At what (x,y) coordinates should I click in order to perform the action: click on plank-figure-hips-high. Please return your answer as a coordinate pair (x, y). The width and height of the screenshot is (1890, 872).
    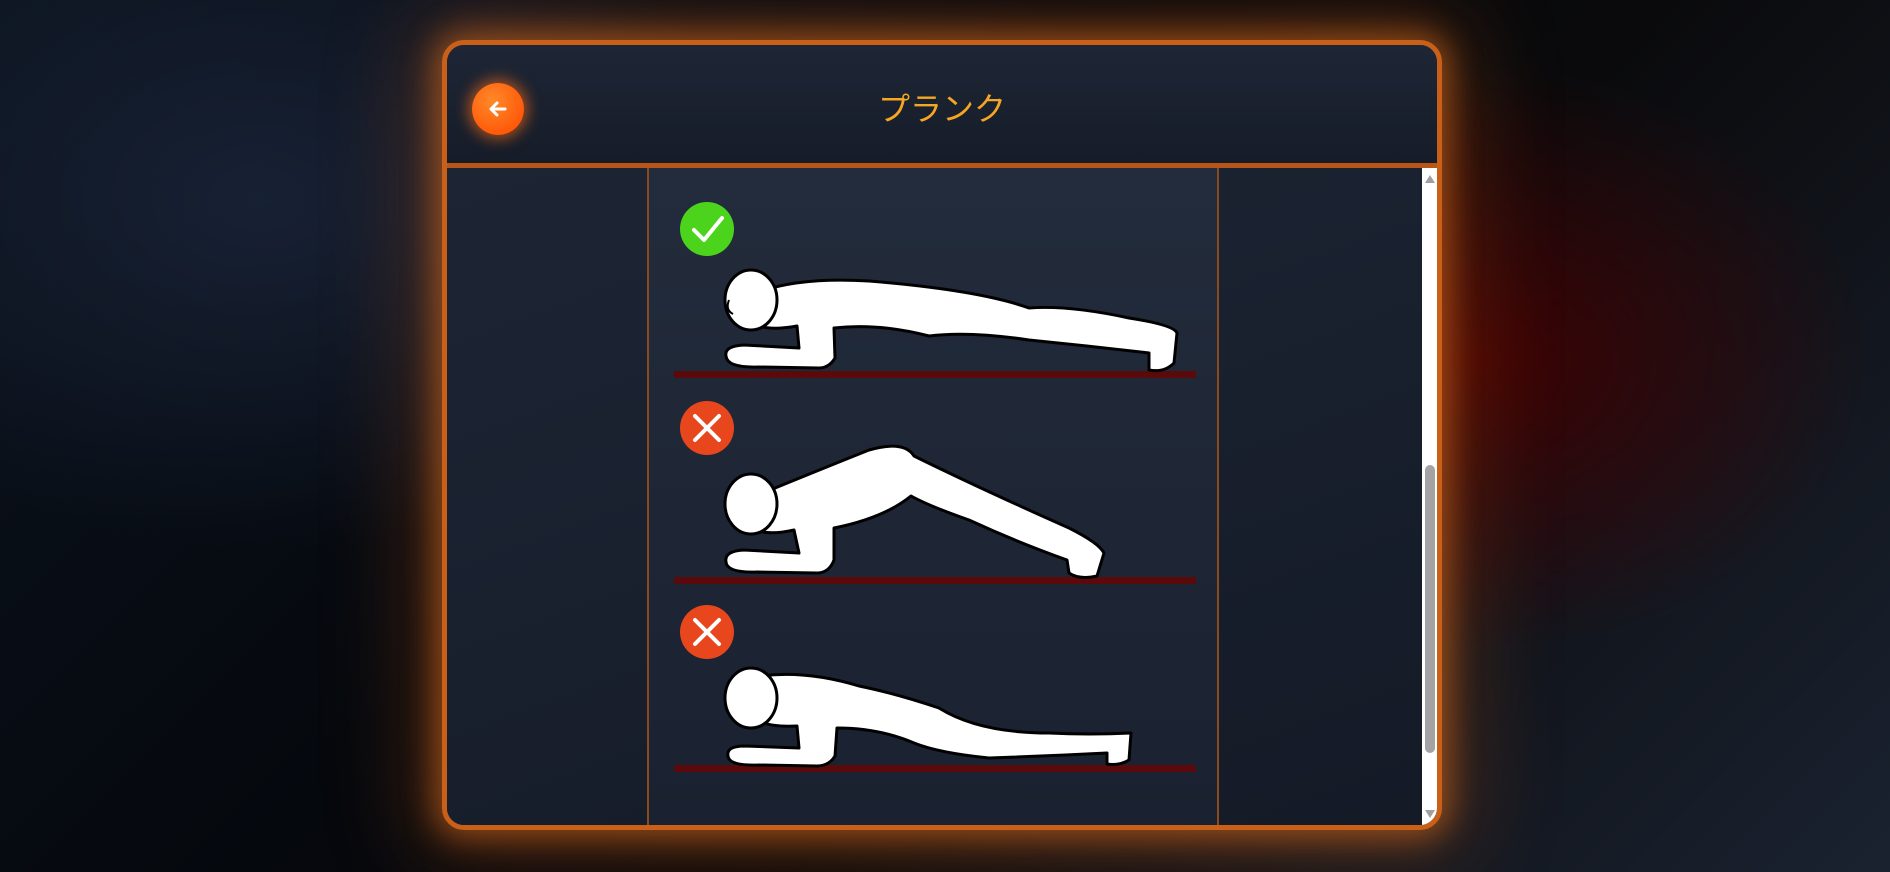
    Looking at the image, I should click on (914, 511).